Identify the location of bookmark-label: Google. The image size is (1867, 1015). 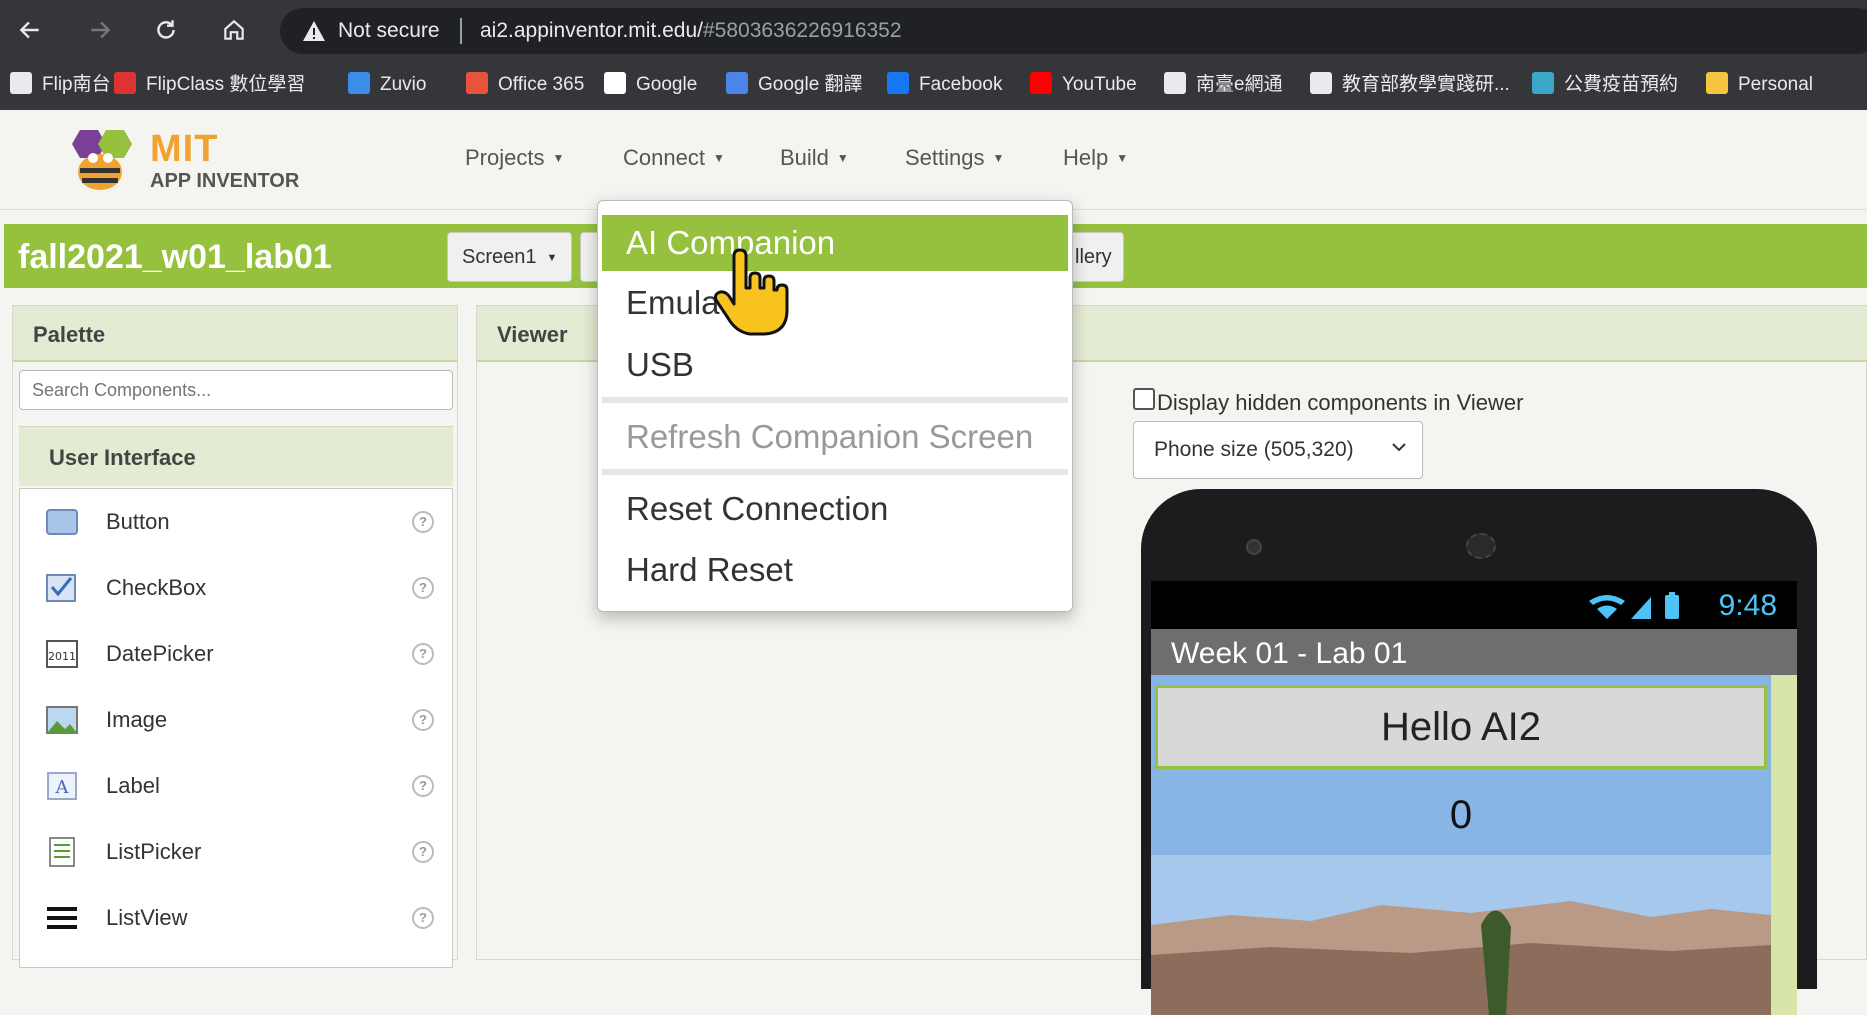
(667, 84).